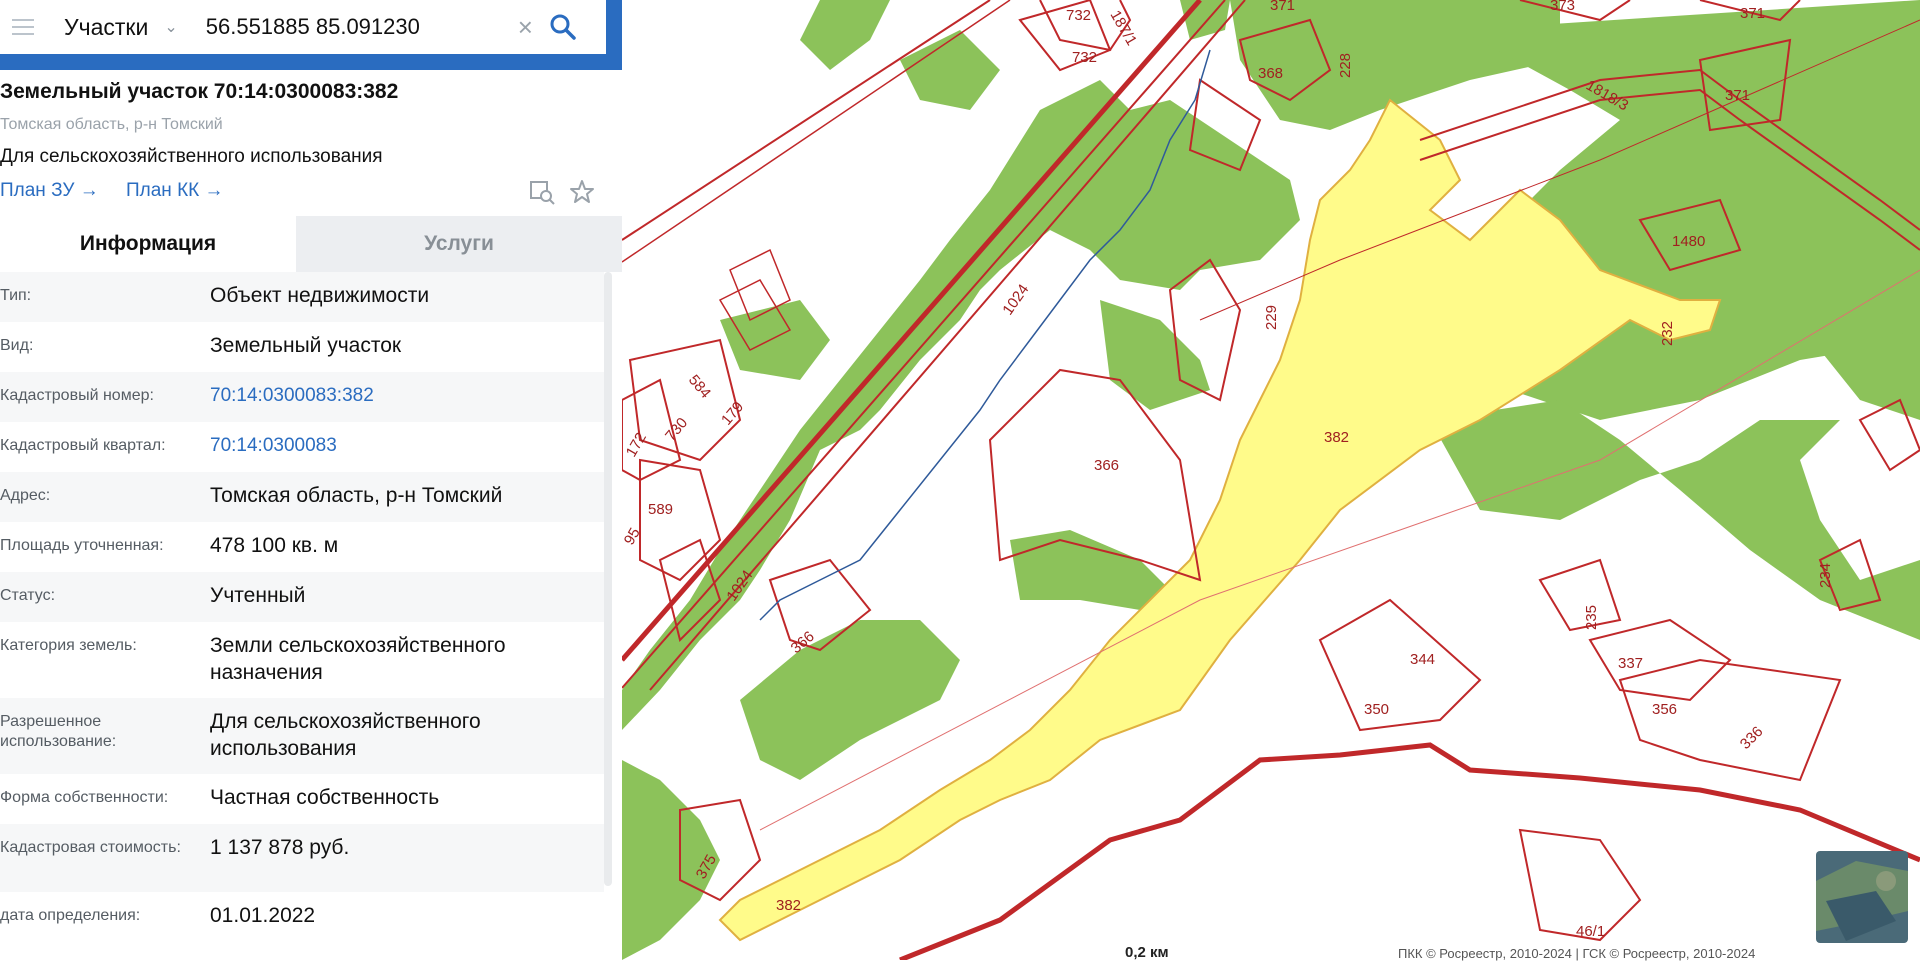  I want to click on map-label: 368, so click(1270, 73).